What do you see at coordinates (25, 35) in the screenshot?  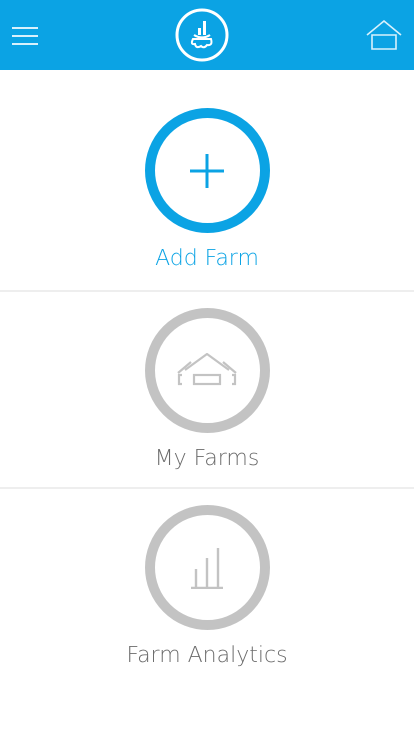 I see `menu-icon` at bounding box center [25, 35].